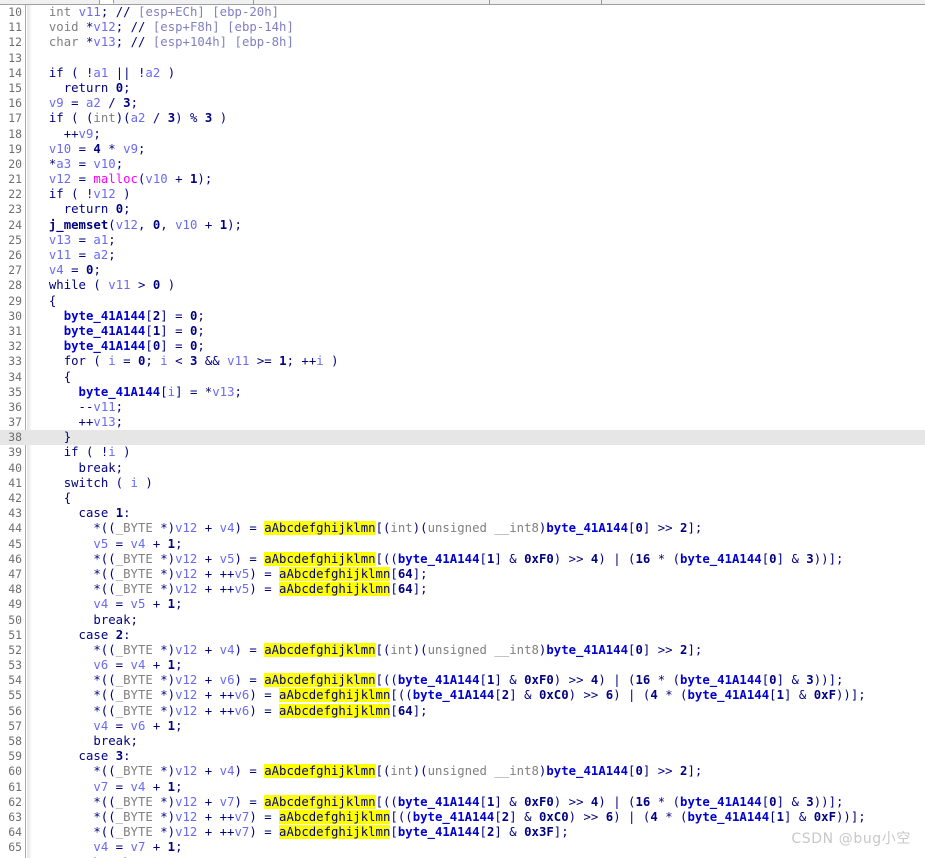 Image resolution: width=925 pixels, height=858 pixels. What do you see at coordinates (372, 2) in the screenshot?
I see `tab-structures` at bounding box center [372, 2].